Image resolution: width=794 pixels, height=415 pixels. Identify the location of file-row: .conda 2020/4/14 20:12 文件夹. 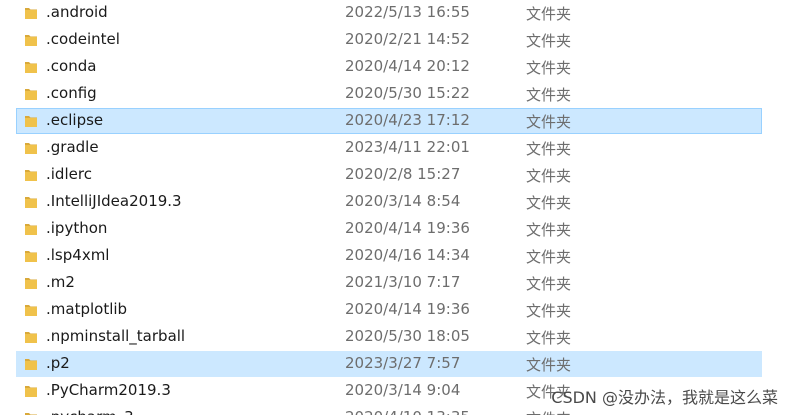
(389, 67).